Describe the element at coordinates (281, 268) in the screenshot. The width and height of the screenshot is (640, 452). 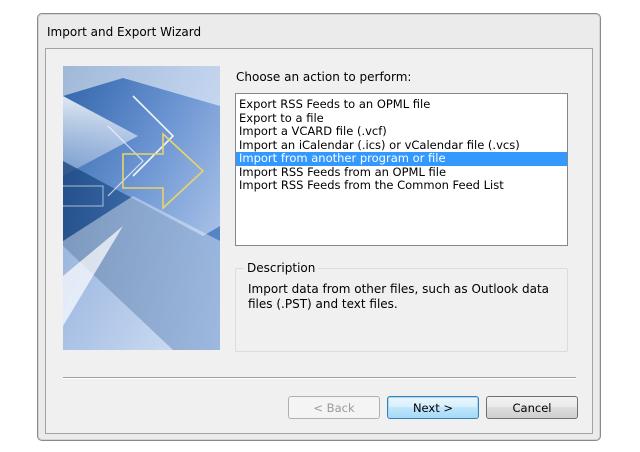
I see `description-label: Description` at that location.